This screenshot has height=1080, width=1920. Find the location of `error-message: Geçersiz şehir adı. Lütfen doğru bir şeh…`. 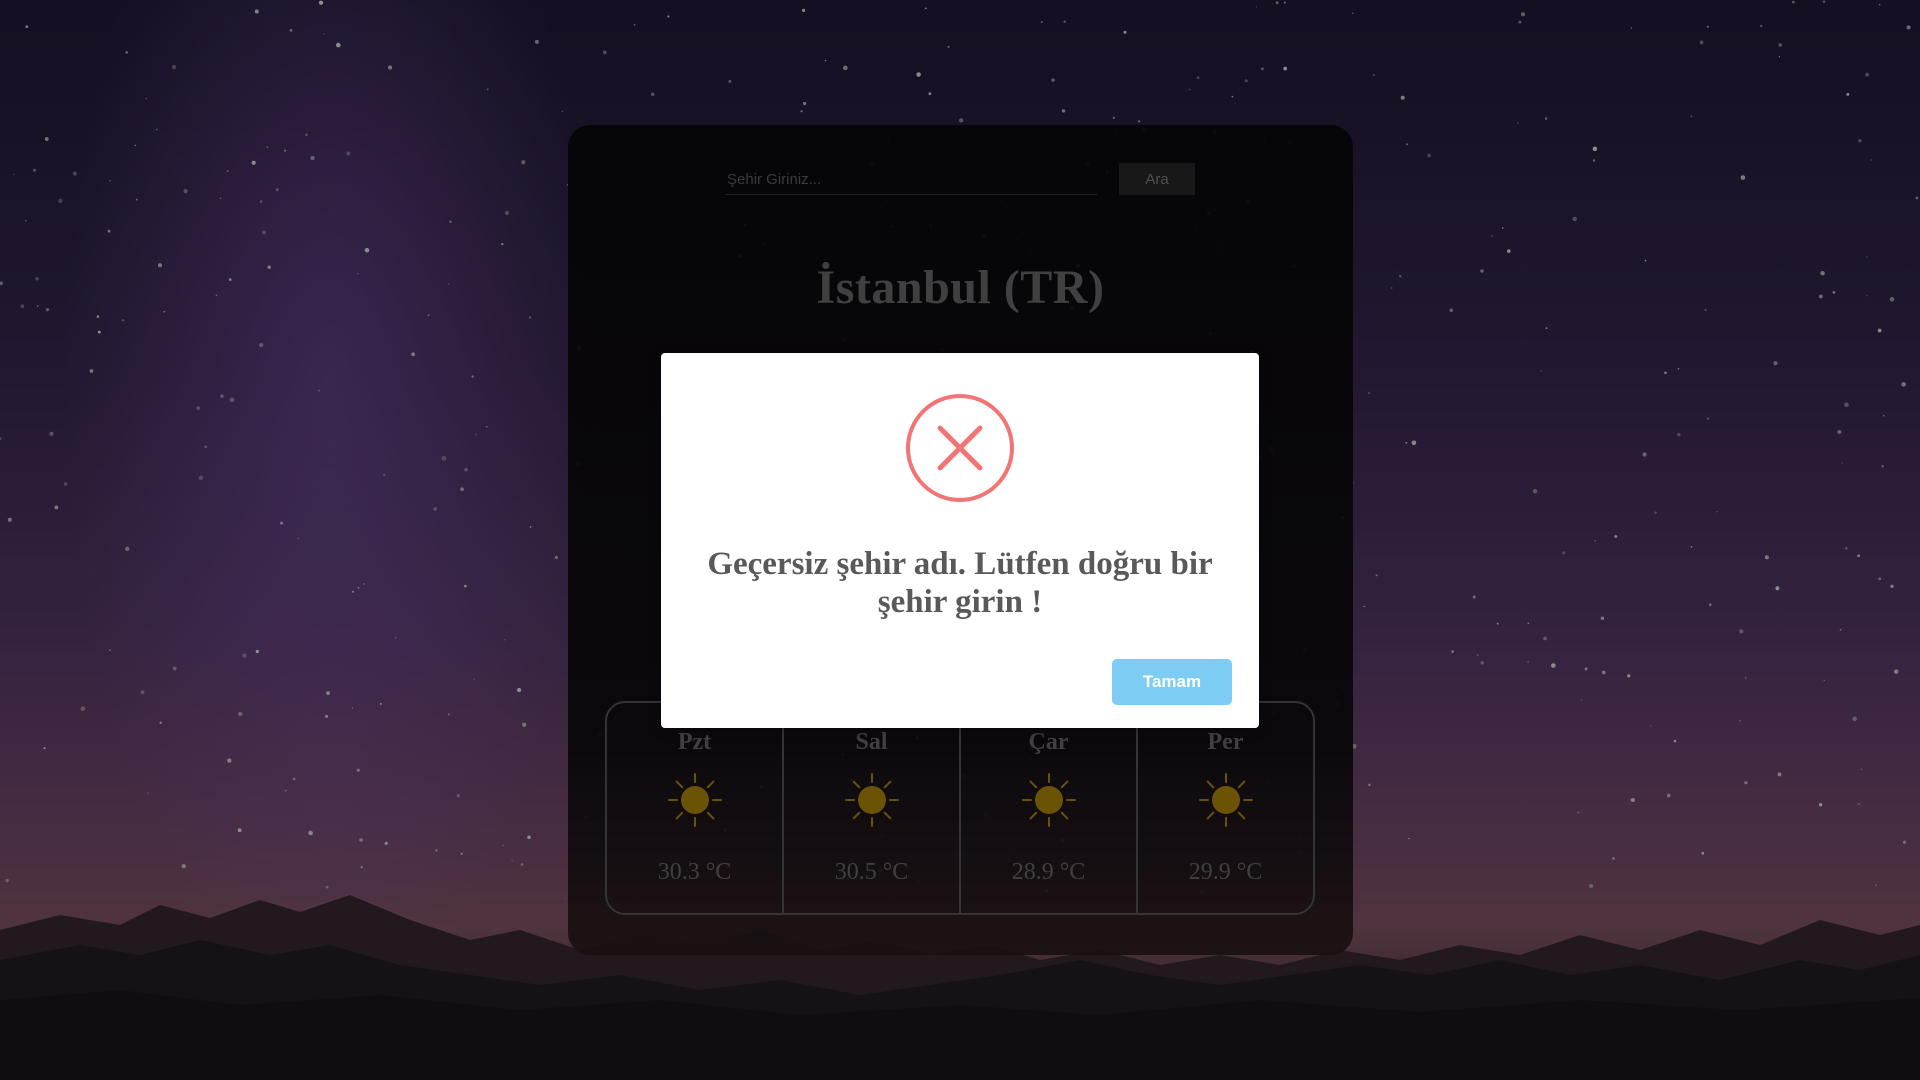

error-message: Geçersiz şehir adı. Lütfen doğru bir şeh… is located at coordinates (960, 583).